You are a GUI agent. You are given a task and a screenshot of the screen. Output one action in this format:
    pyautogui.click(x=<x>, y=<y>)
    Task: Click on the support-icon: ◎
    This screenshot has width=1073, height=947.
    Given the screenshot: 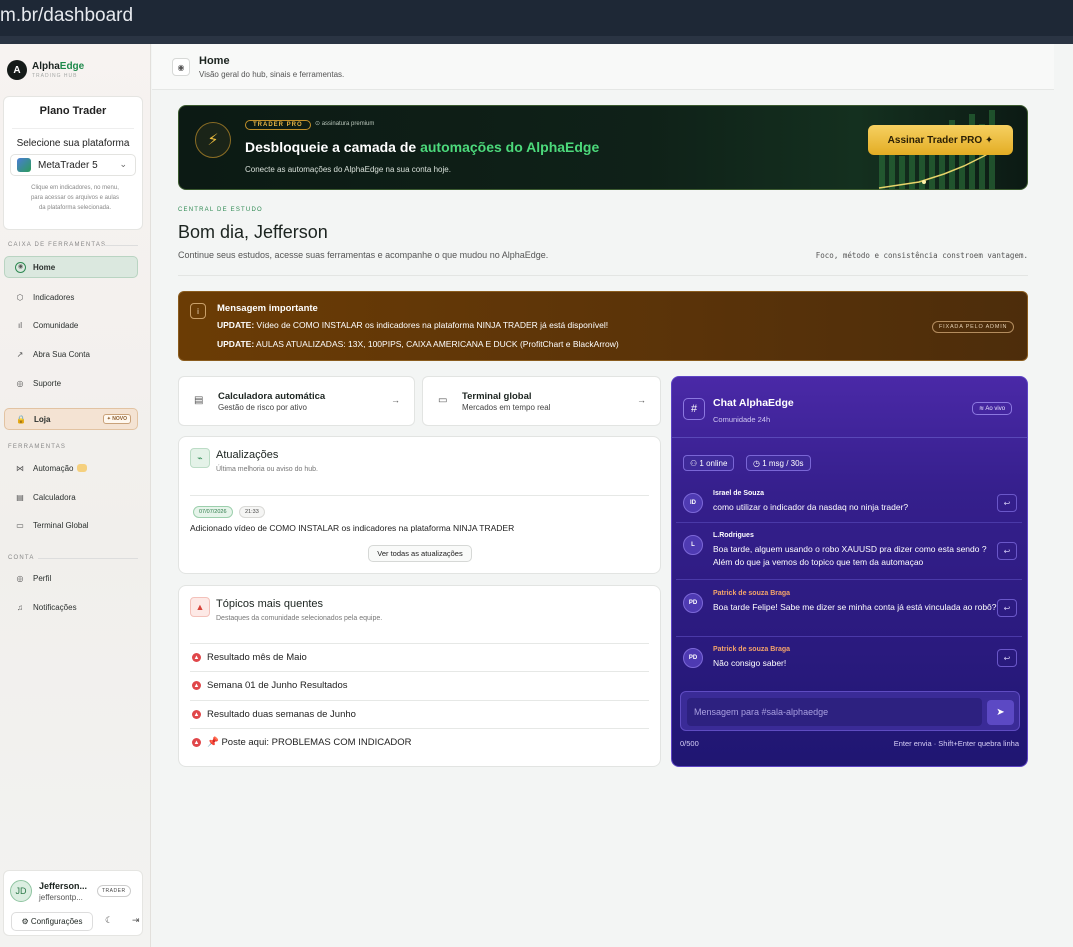 What is the action you would take?
    pyautogui.click(x=20, y=383)
    